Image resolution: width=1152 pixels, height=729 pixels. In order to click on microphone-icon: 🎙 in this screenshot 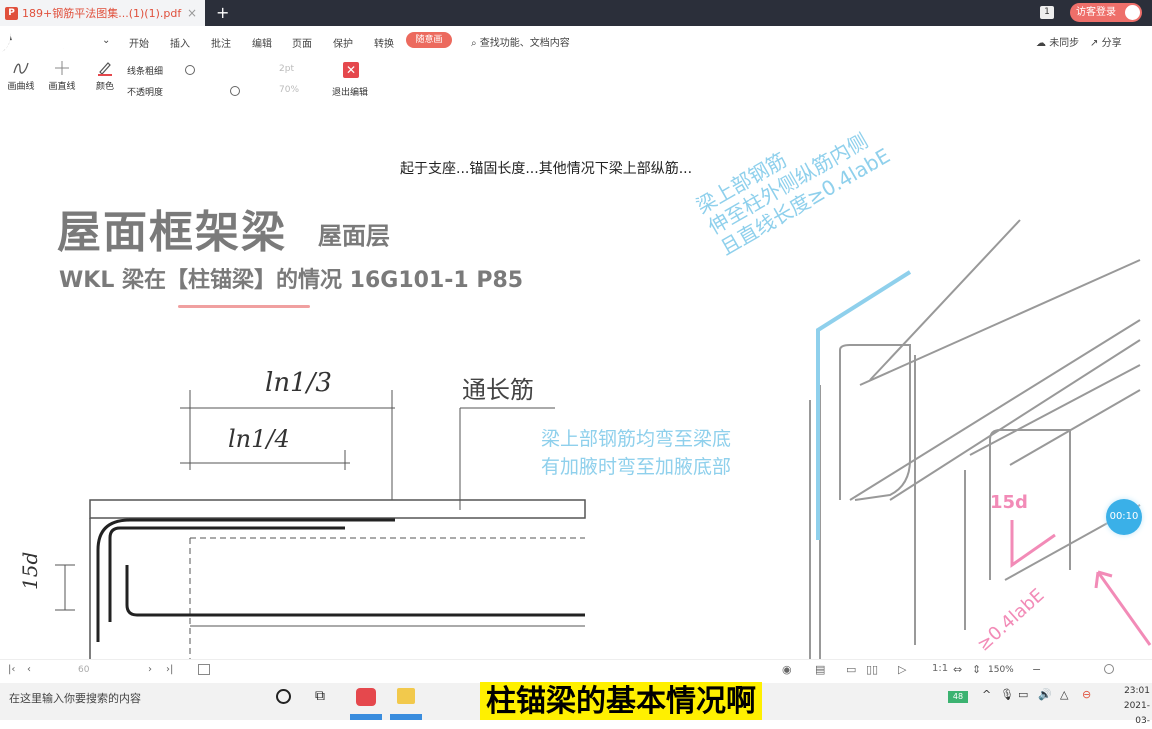, I will do `click(1007, 694)`.